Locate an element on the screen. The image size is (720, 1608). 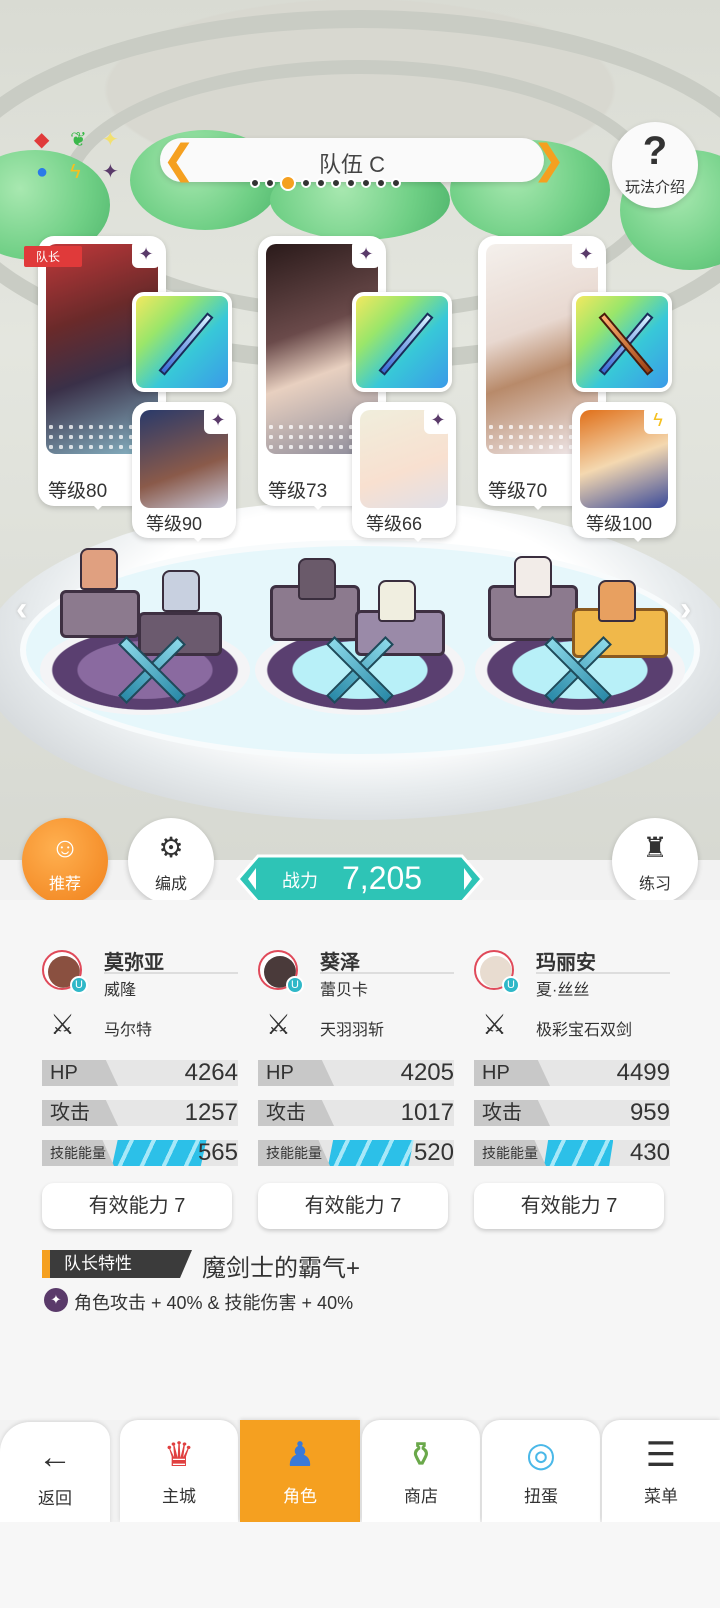
gacha-icon: ◎ is located at coordinates (541, 1455).